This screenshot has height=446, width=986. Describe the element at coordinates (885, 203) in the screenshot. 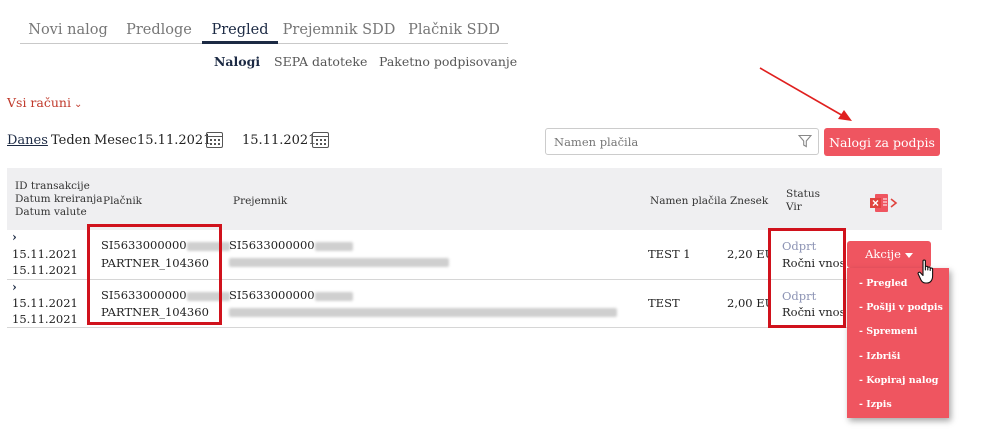

I see `excel-export-icon` at that location.